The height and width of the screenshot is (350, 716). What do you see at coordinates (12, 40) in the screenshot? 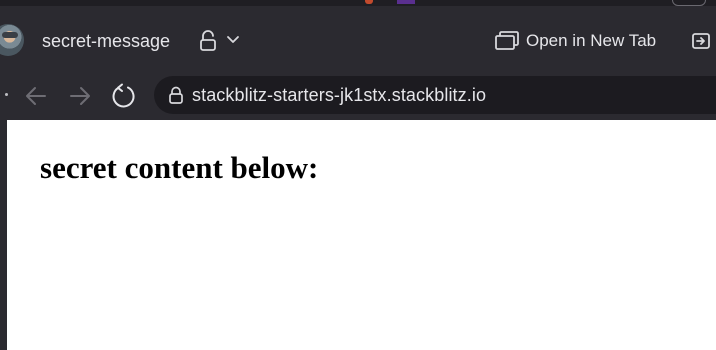
I see `avatar` at bounding box center [12, 40].